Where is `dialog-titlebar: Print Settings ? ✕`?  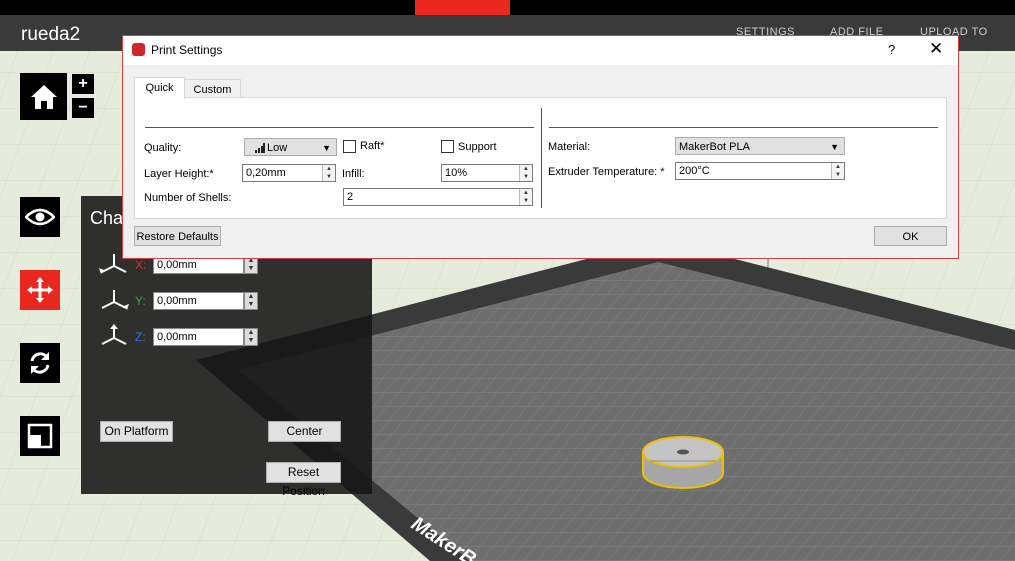 dialog-titlebar: Print Settings ? ✕ is located at coordinates (540, 50).